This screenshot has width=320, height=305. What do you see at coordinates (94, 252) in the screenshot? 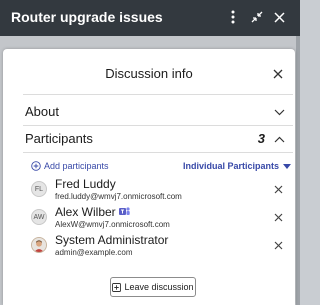
I see `participant-email: admin@example.com` at bounding box center [94, 252].